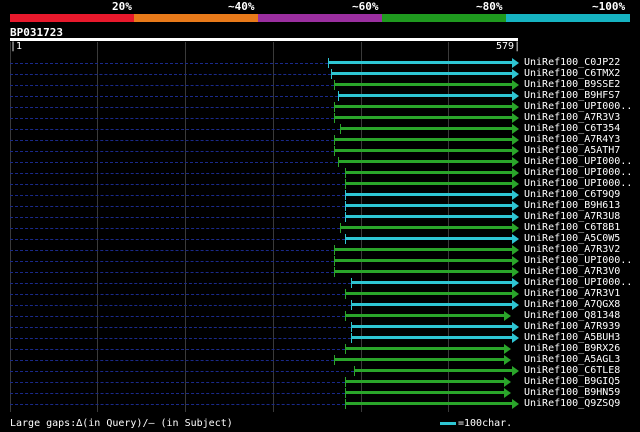  I want to click on hit-label: UniRef100_B9HN59, so click(572, 392).